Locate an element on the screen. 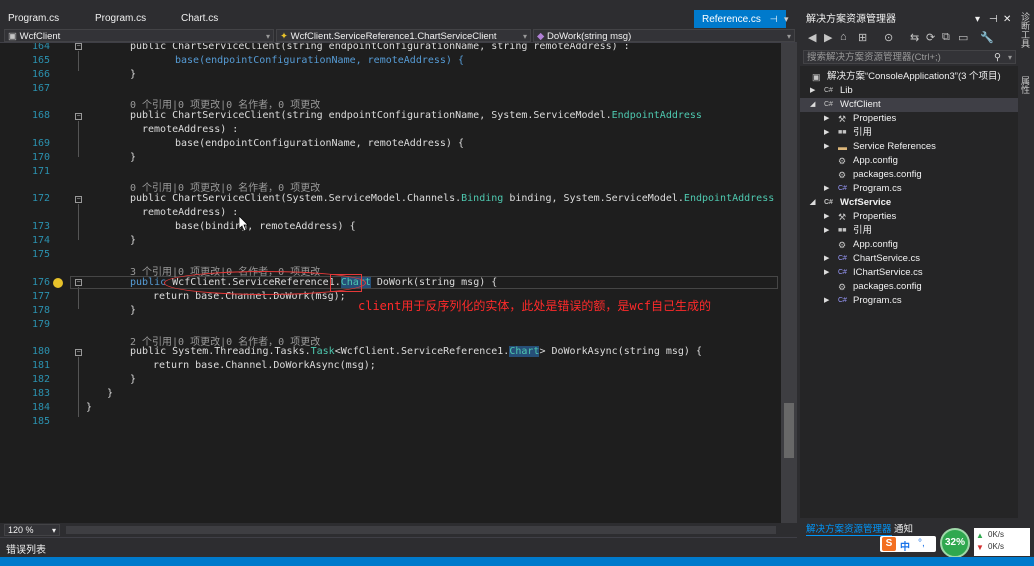 The image size is (1034, 566). diagnostic-tools-tab: 诊断工具 is located at coordinates (1026, 30).